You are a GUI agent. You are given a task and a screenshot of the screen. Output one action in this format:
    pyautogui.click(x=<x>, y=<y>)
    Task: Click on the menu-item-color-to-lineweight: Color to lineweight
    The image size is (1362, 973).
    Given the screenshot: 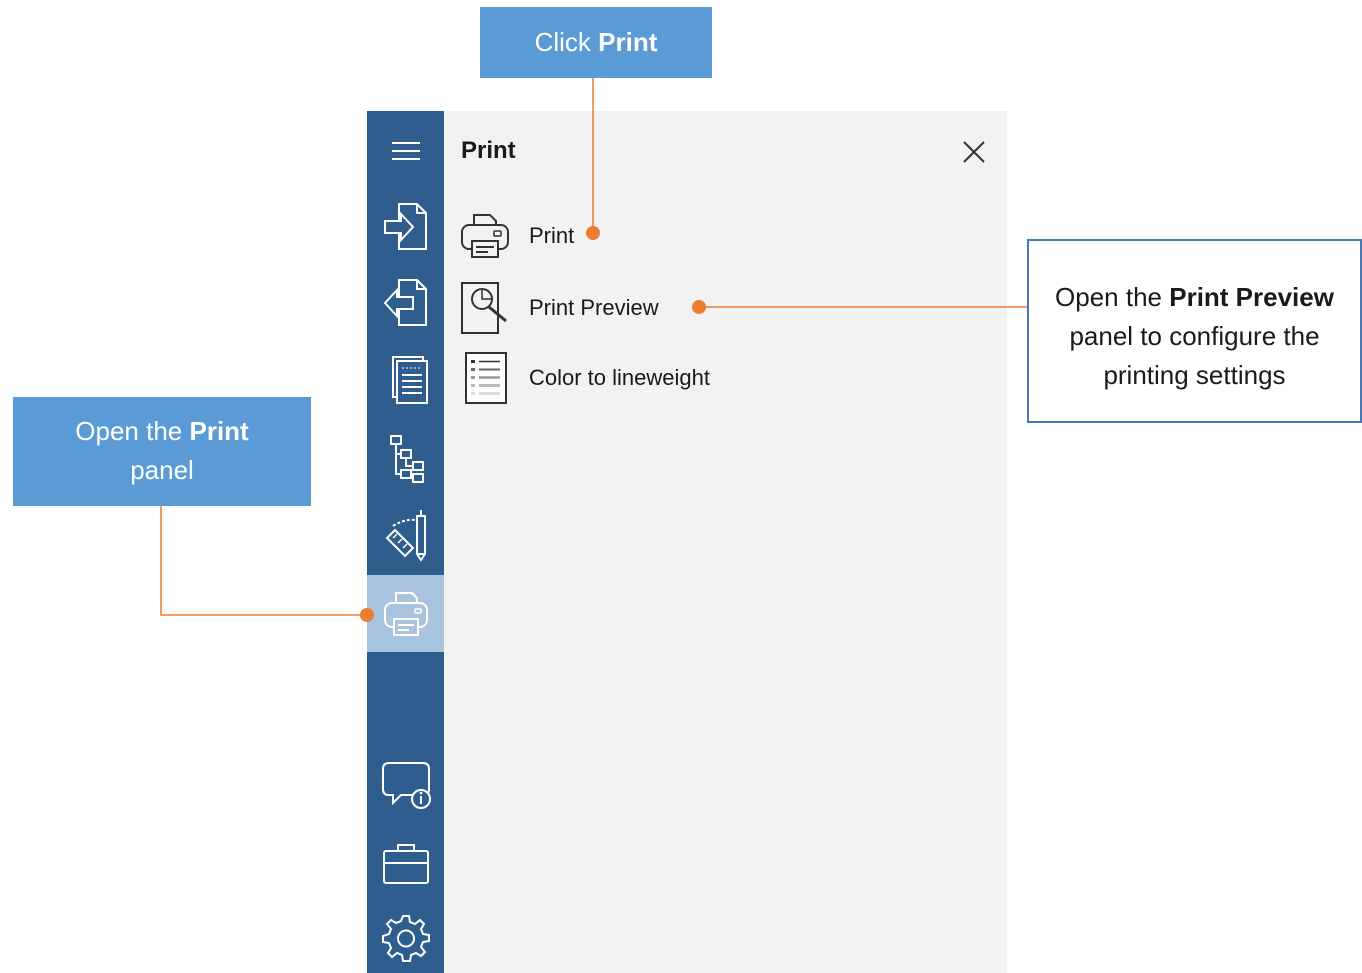 What is the action you would take?
    pyautogui.click(x=668, y=378)
    